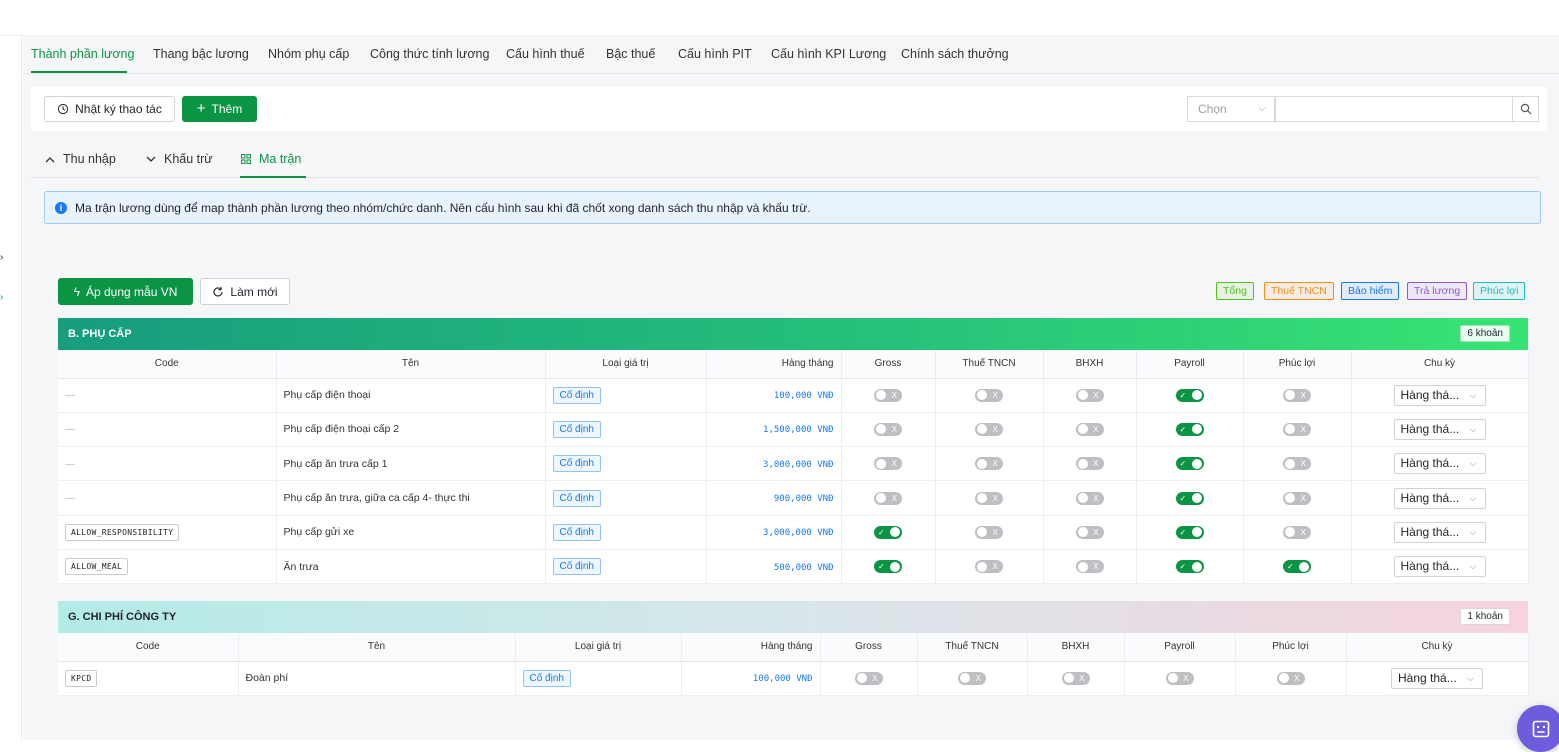  I want to click on tab-tax-brackets: Bậc thuế, so click(630, 54).